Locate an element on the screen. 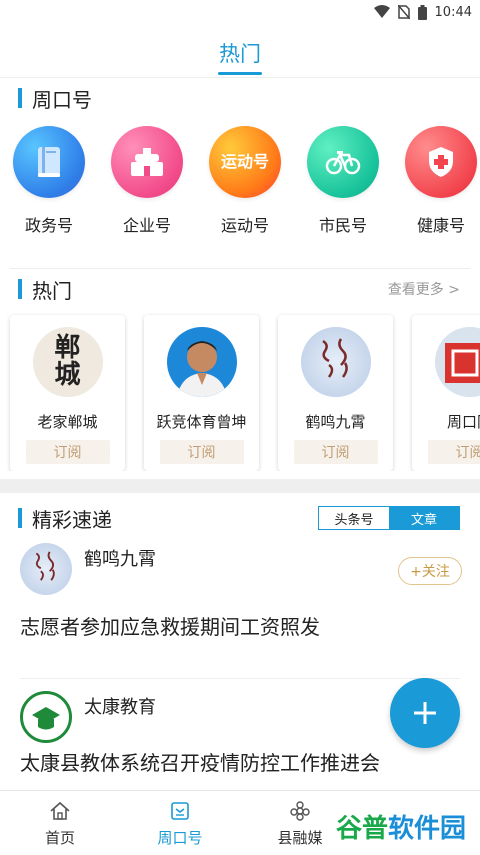 Image resolution: width=480 pixels, height=855 pixels. add-button is located at coordinates (425, 713).